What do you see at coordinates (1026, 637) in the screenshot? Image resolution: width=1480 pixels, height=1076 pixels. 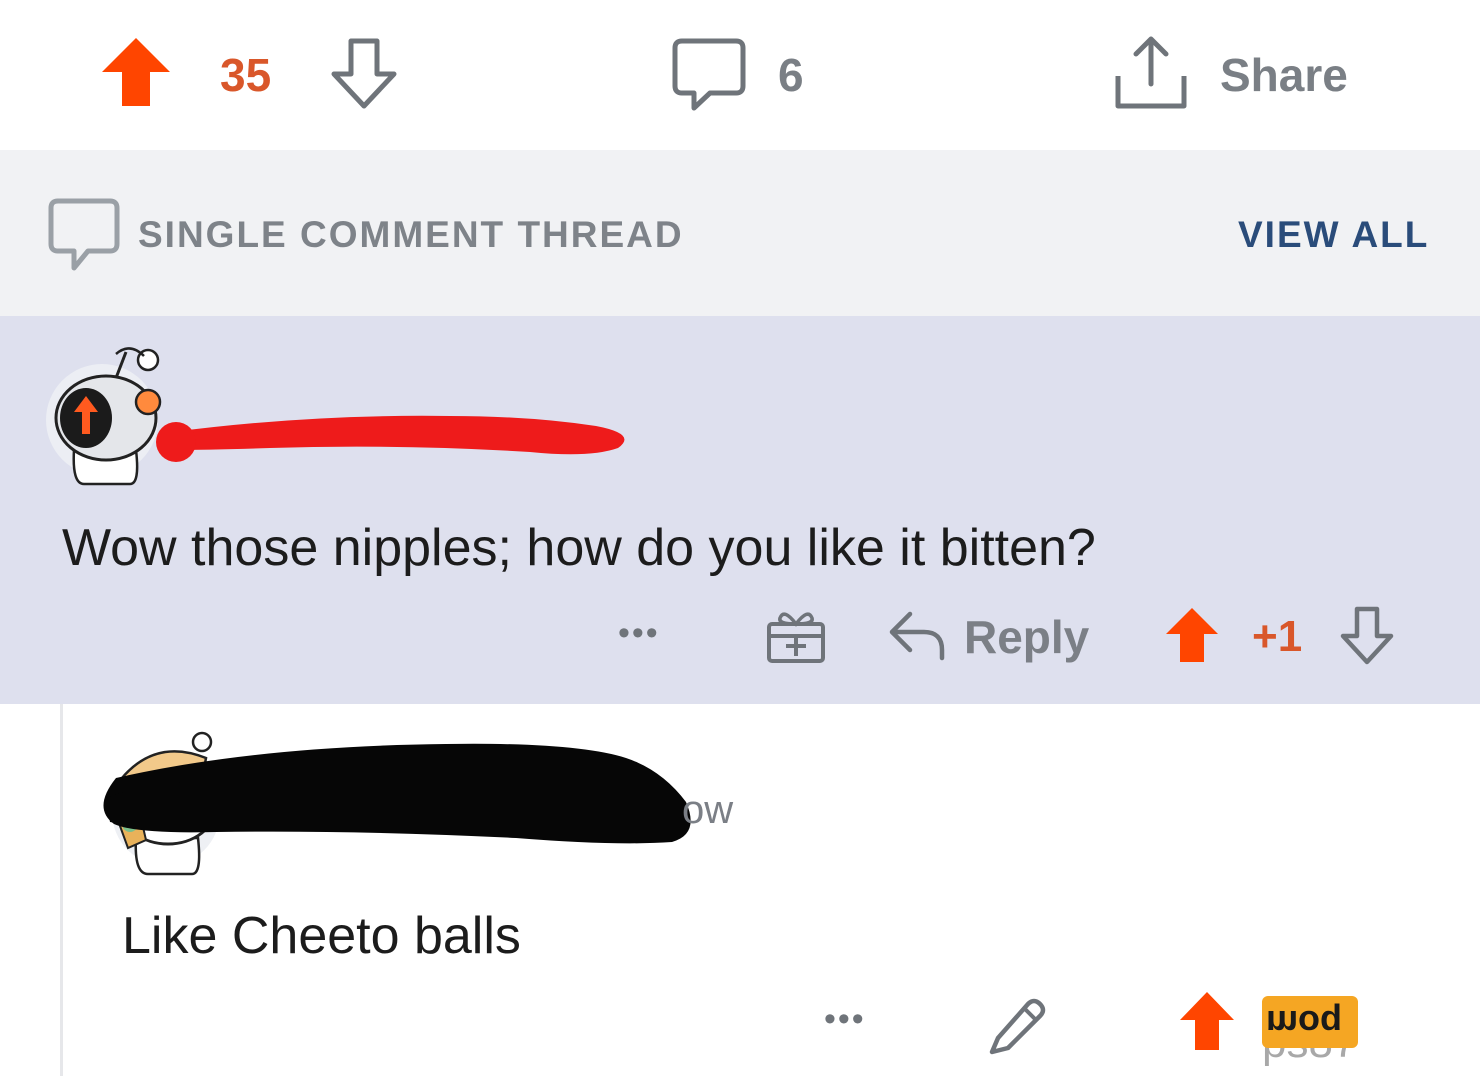 I see `reply-label: Reply` at bounding box center [1026, 637].